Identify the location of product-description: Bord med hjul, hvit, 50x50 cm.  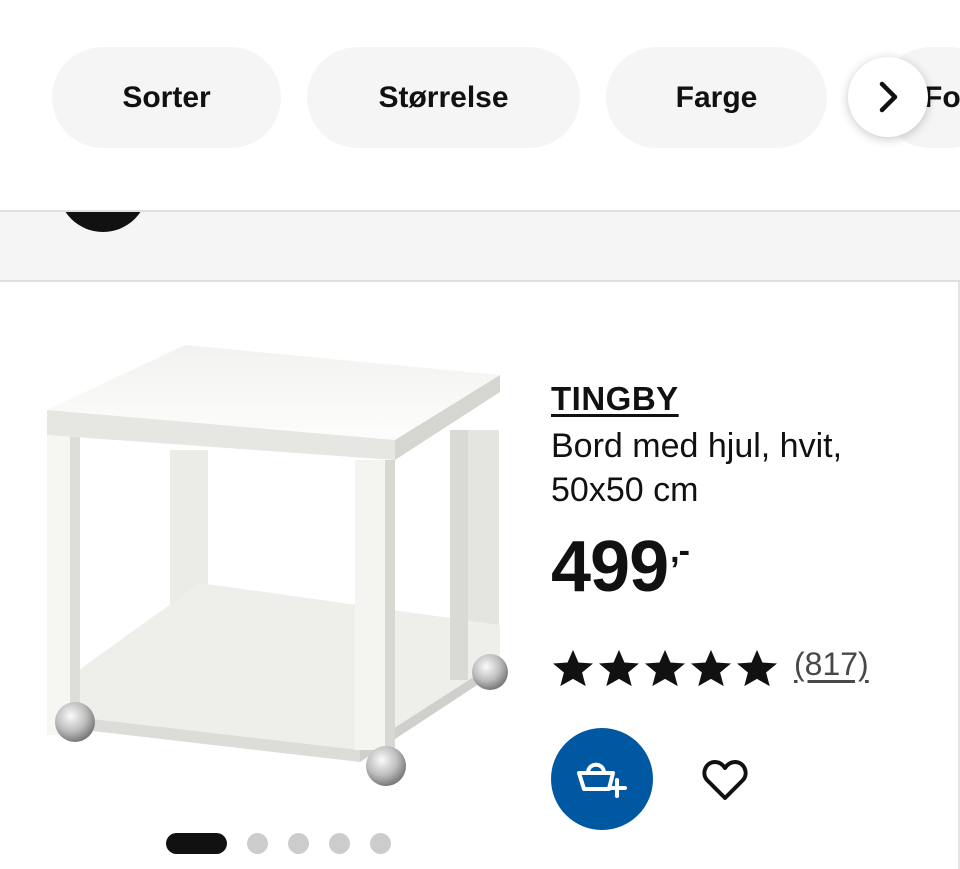
(697, 468).